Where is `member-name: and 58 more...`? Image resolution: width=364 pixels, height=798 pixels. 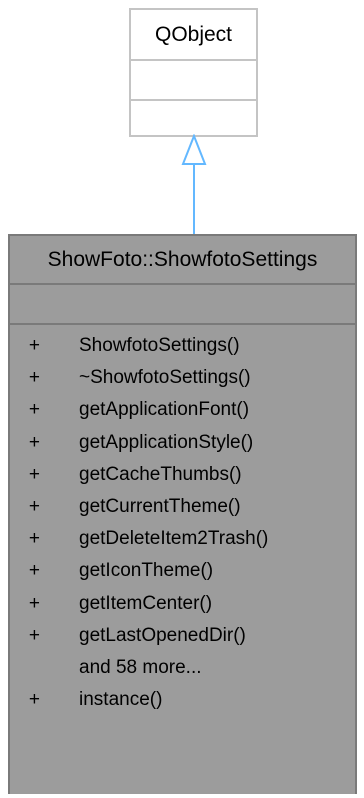
member-name: and 58 more... is located at coordinates (140, 667).